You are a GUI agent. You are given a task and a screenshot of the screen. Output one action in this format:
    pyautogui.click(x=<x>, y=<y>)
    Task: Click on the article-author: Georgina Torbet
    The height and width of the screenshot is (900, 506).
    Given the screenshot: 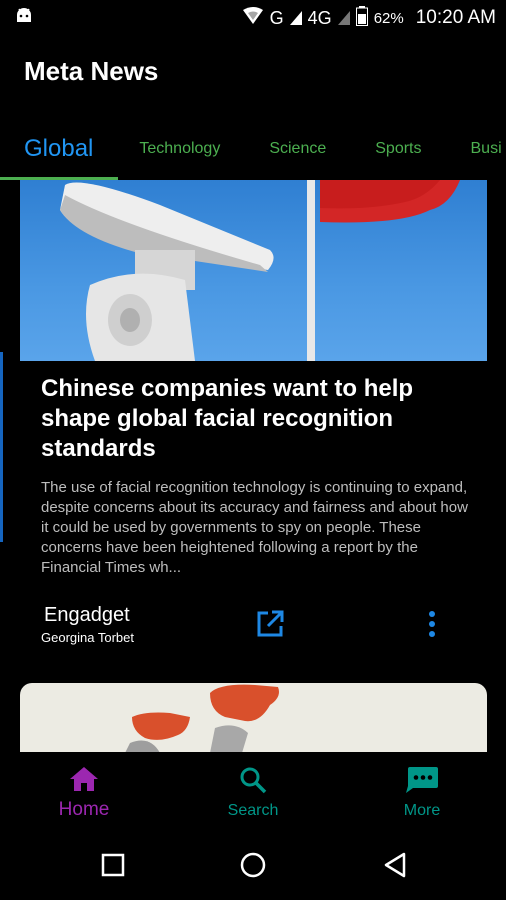 What is the action you would take?
    pyautogui.click(x=87, y=637)
    